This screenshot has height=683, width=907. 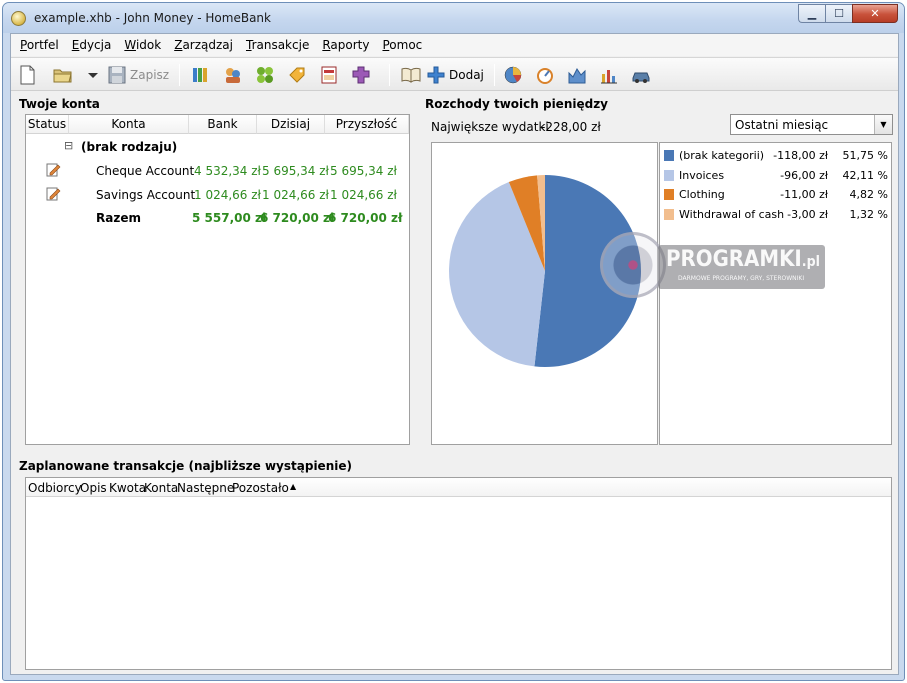 What do you see at coordinates (402, 45) in the screenshot?
I see `menu-pomoc: Pomoc` at bounding box center [402, 45].